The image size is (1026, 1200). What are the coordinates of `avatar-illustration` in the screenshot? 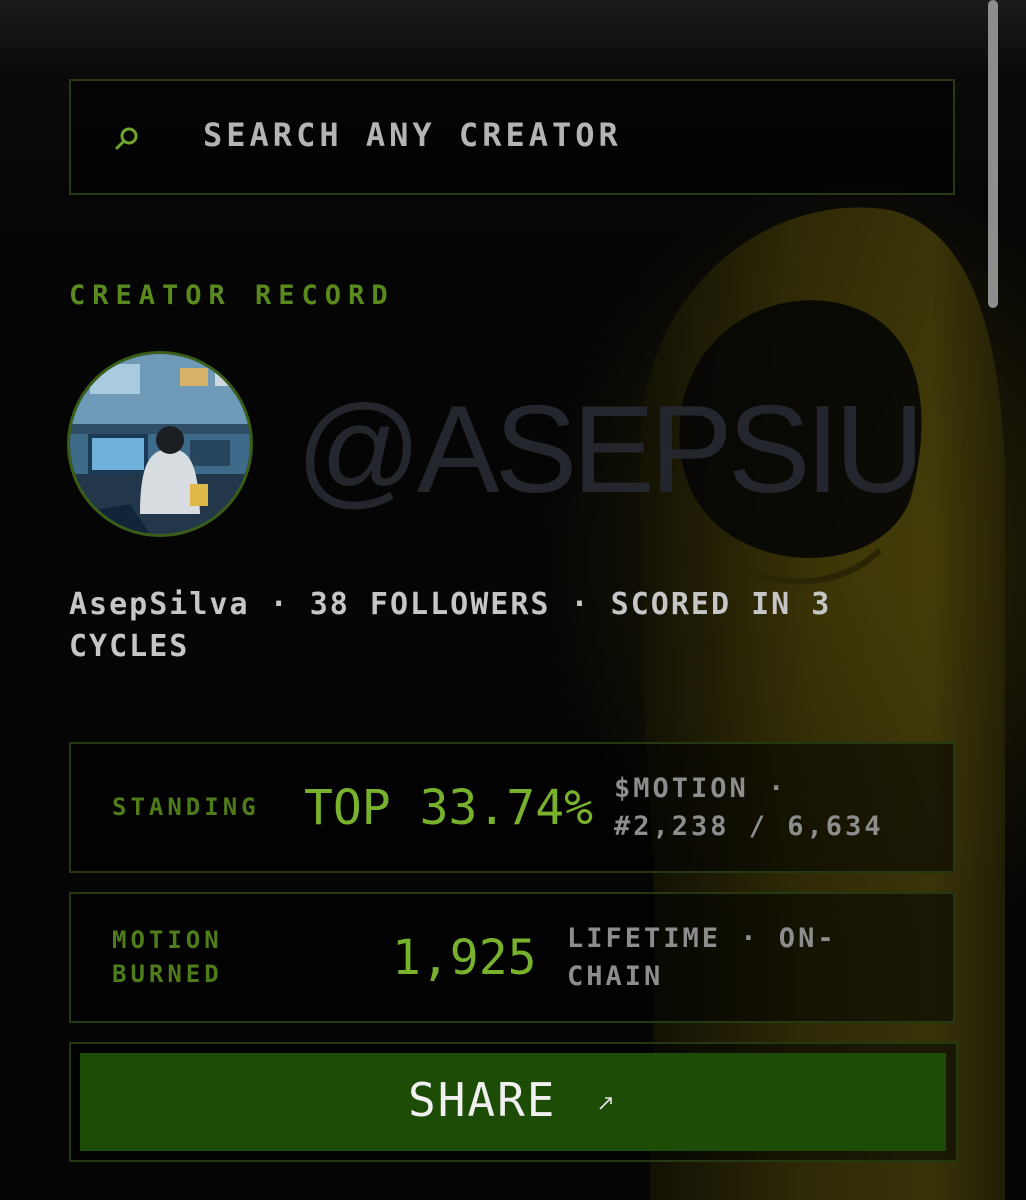 It's located at (160, 444).